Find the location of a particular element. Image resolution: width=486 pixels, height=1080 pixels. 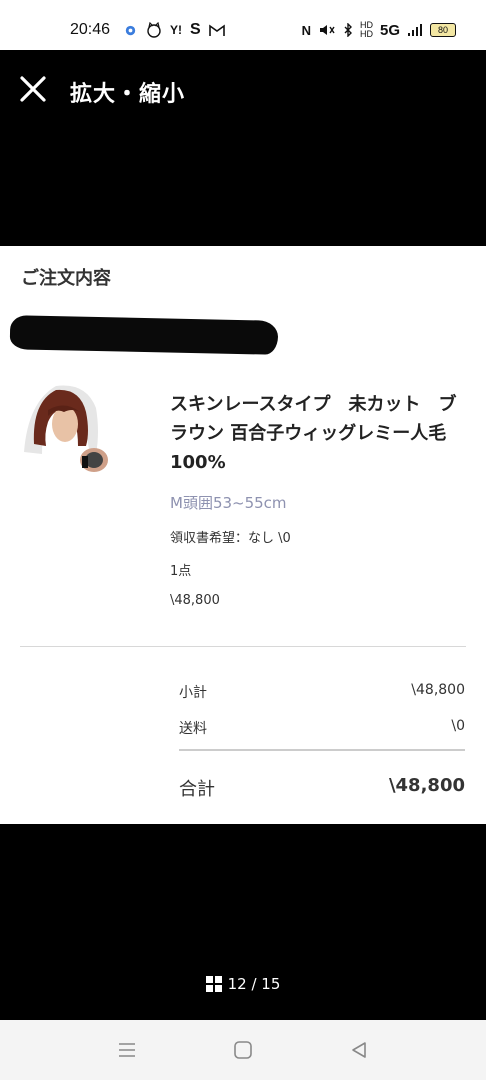

yahoo-icon: Y! is located at coordinates (176, 30).